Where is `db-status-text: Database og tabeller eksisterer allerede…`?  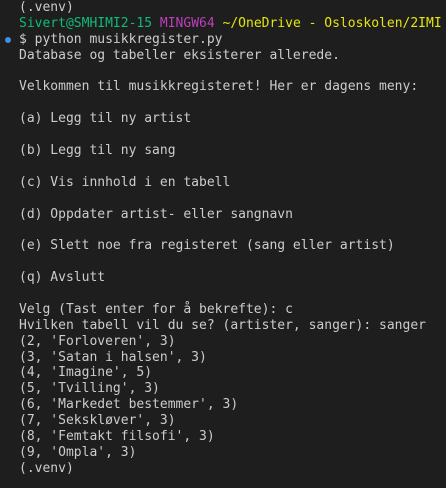
db-status-text: Database og tabeller eksisterer allerede… is located at coordinates (179, 55).